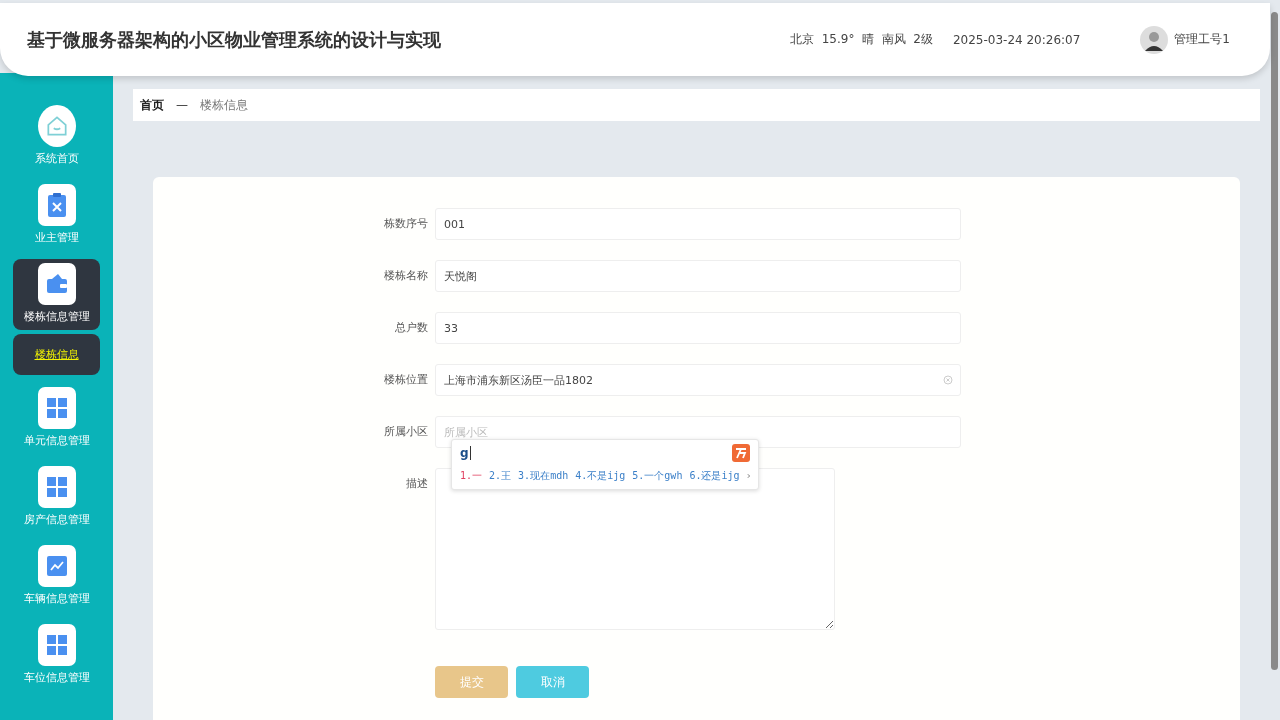 The width and height of the screenshot is (1280, 720). What do you see at coordinates (748, 476) in the screenshot?
I see `next-page-icon` at bounding box center [748, 476].